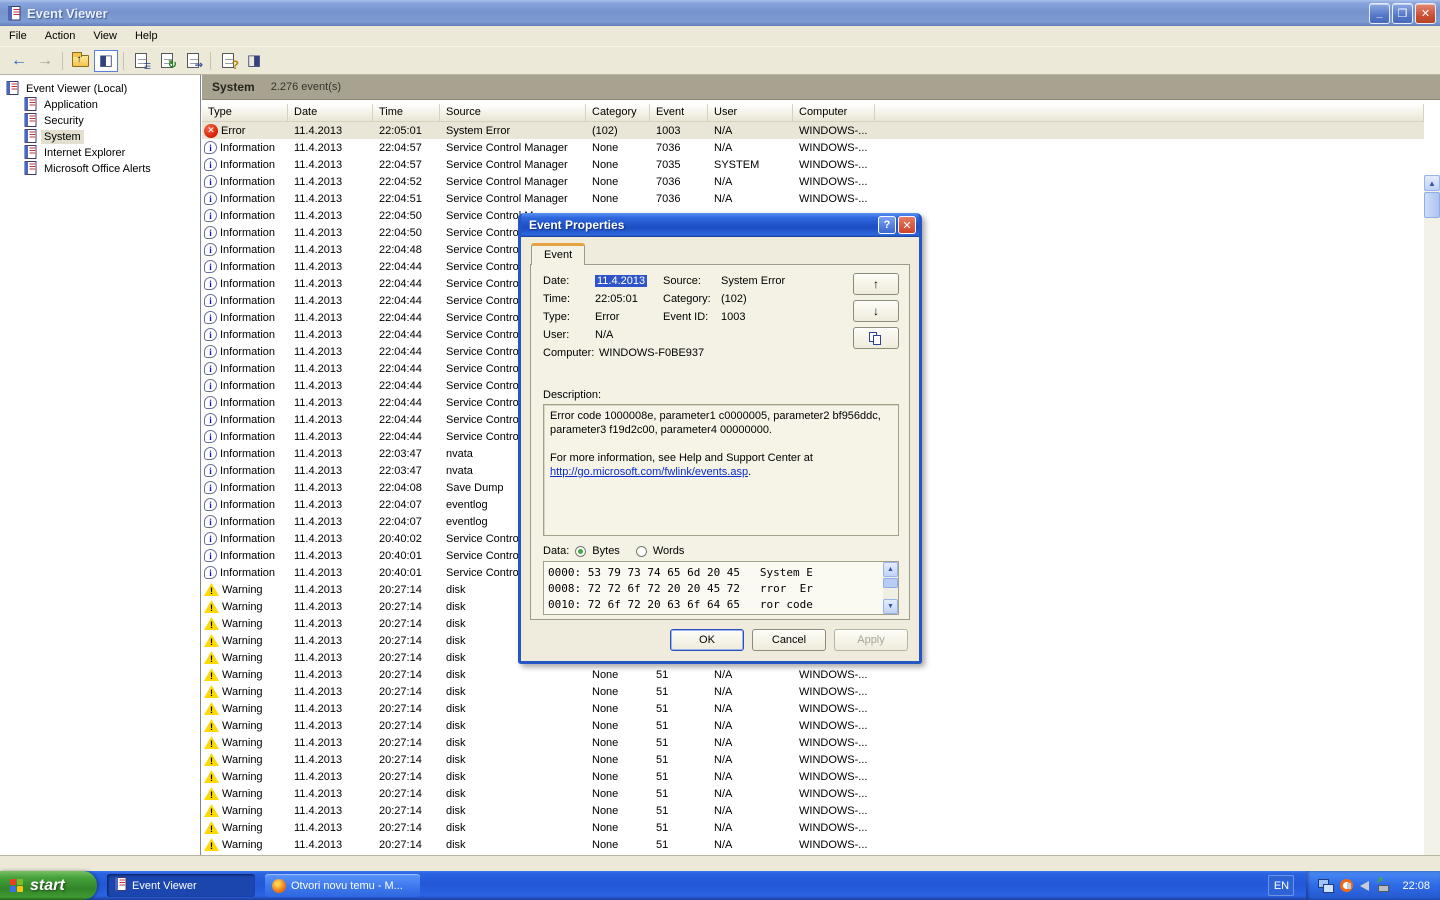 This screenshot has width=1440, height=900. I want to click on column-header-type: Type, so click(245, 113).